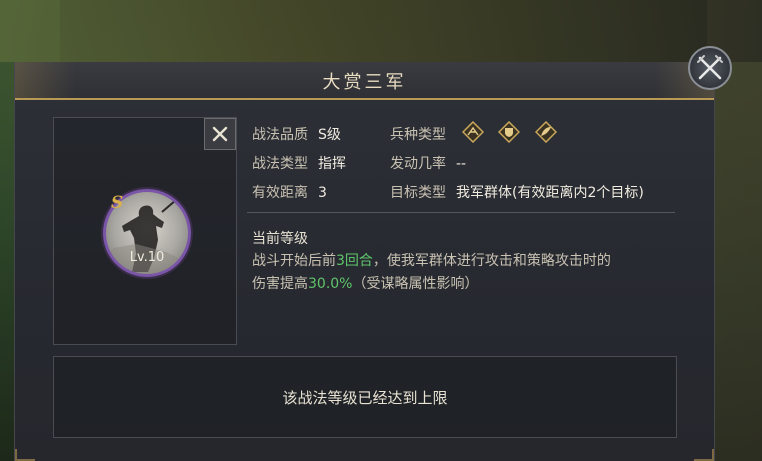 This screenshot has height=461, width=762. Describe the element at coordinates (491, 261) in the screenshot. I see `desc-text-2: ，使我军群体进行攻击和策略攻击时的` at that location.